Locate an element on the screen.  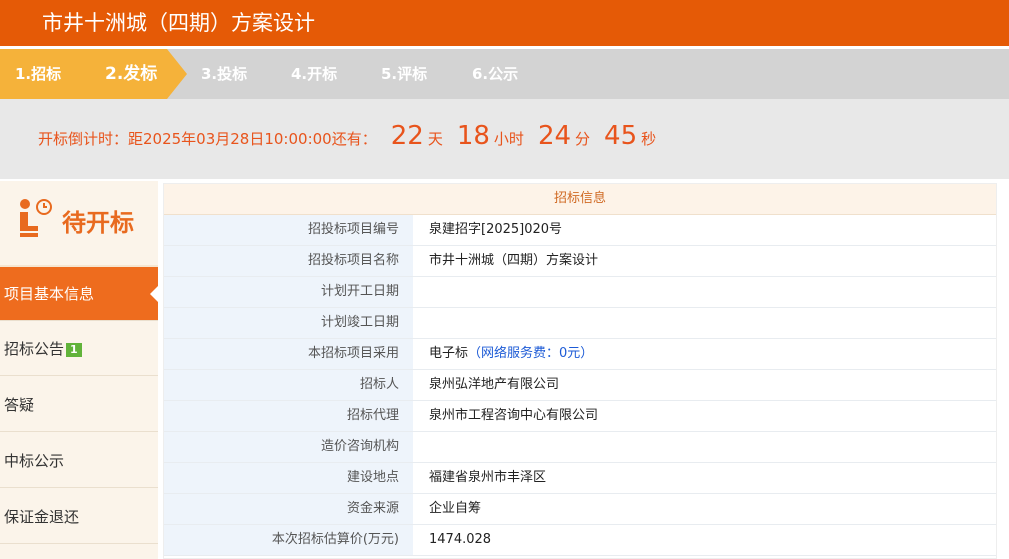
bid-status: 待开标 is located at coordinates (98, 223).